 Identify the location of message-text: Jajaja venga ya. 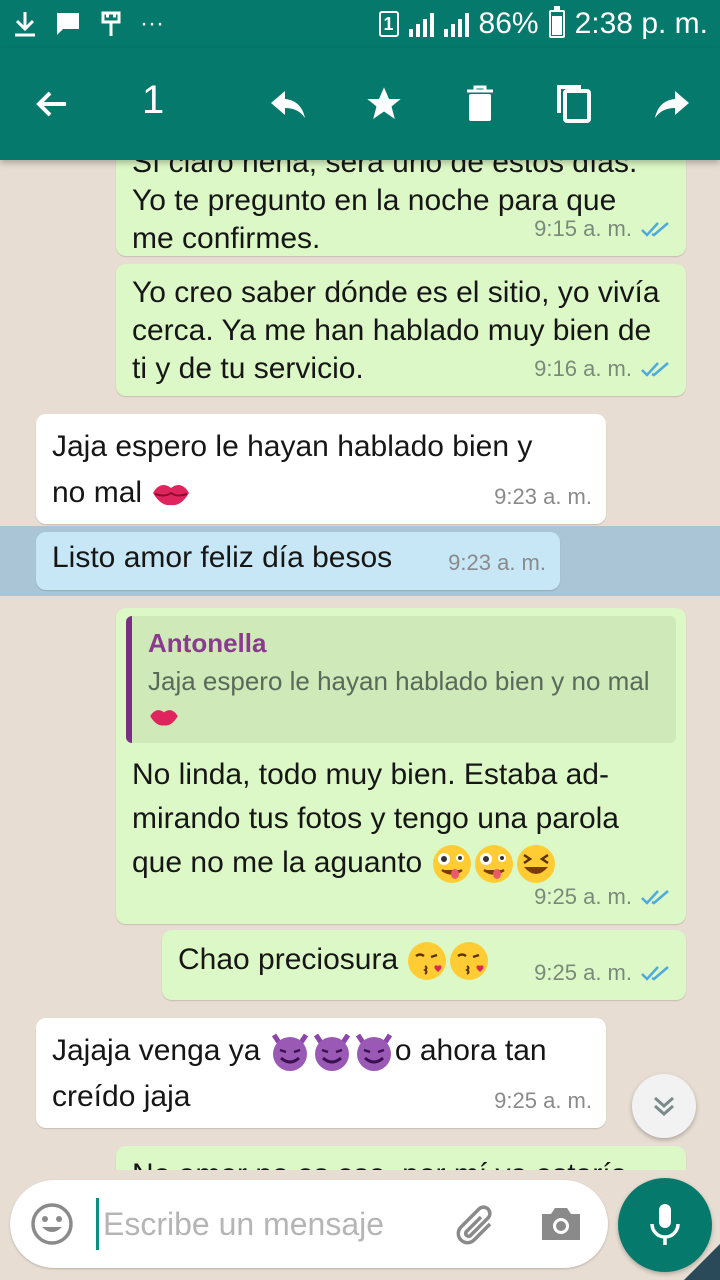
(156, 1050).